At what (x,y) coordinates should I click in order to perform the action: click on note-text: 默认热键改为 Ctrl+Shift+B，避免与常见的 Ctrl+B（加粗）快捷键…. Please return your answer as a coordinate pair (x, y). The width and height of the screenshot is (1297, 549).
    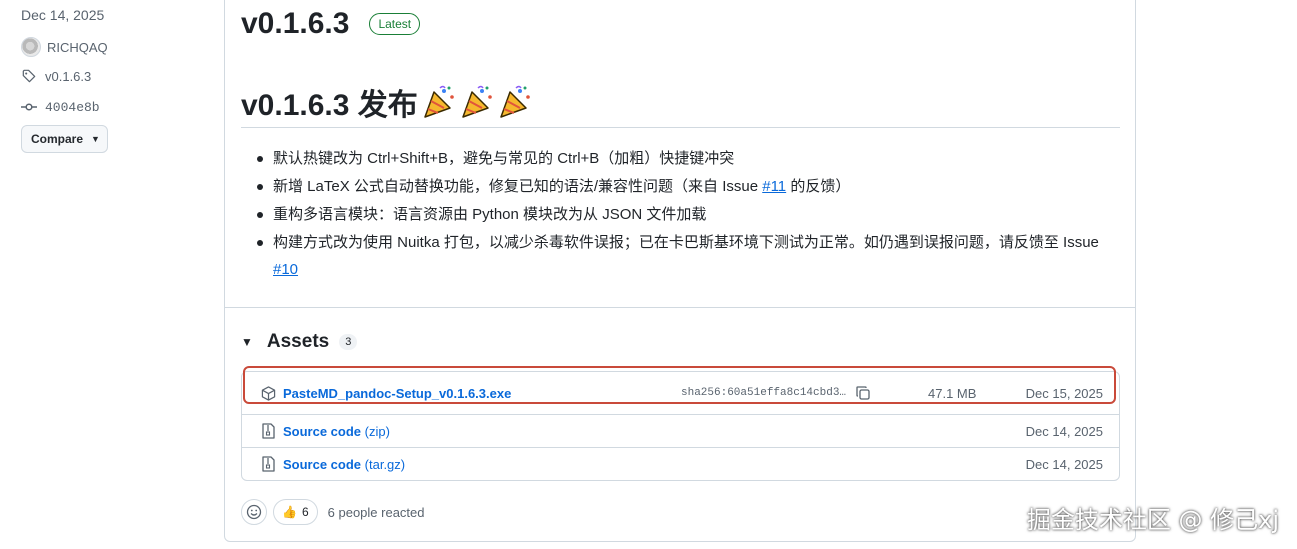
    Looking at the image, I should click on (504, 158).